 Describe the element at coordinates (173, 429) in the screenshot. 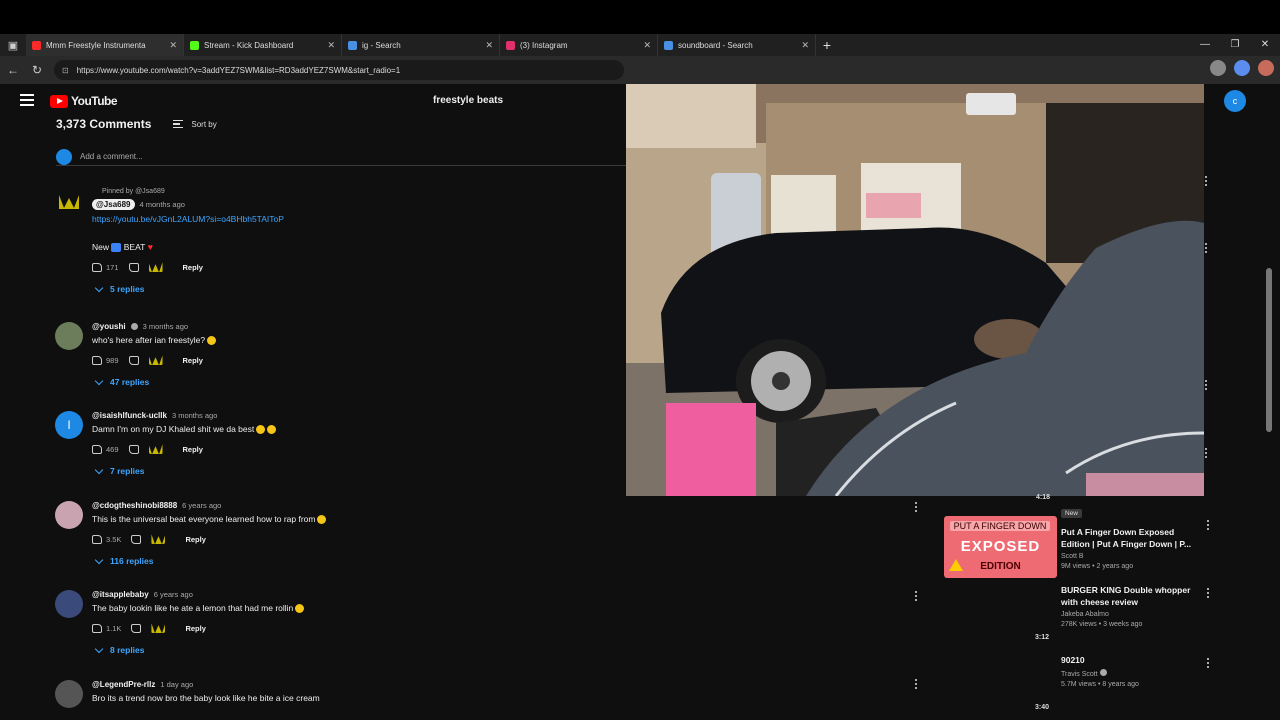

I see `comment-text-part: Damn I'm on my DJ Khaled shit we da best` at that location.